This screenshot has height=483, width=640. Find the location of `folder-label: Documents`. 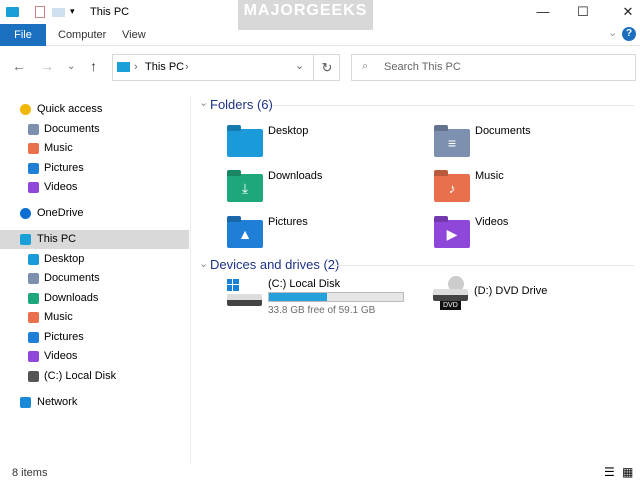

folder-label: Documents is located at coordinates (503, 131).